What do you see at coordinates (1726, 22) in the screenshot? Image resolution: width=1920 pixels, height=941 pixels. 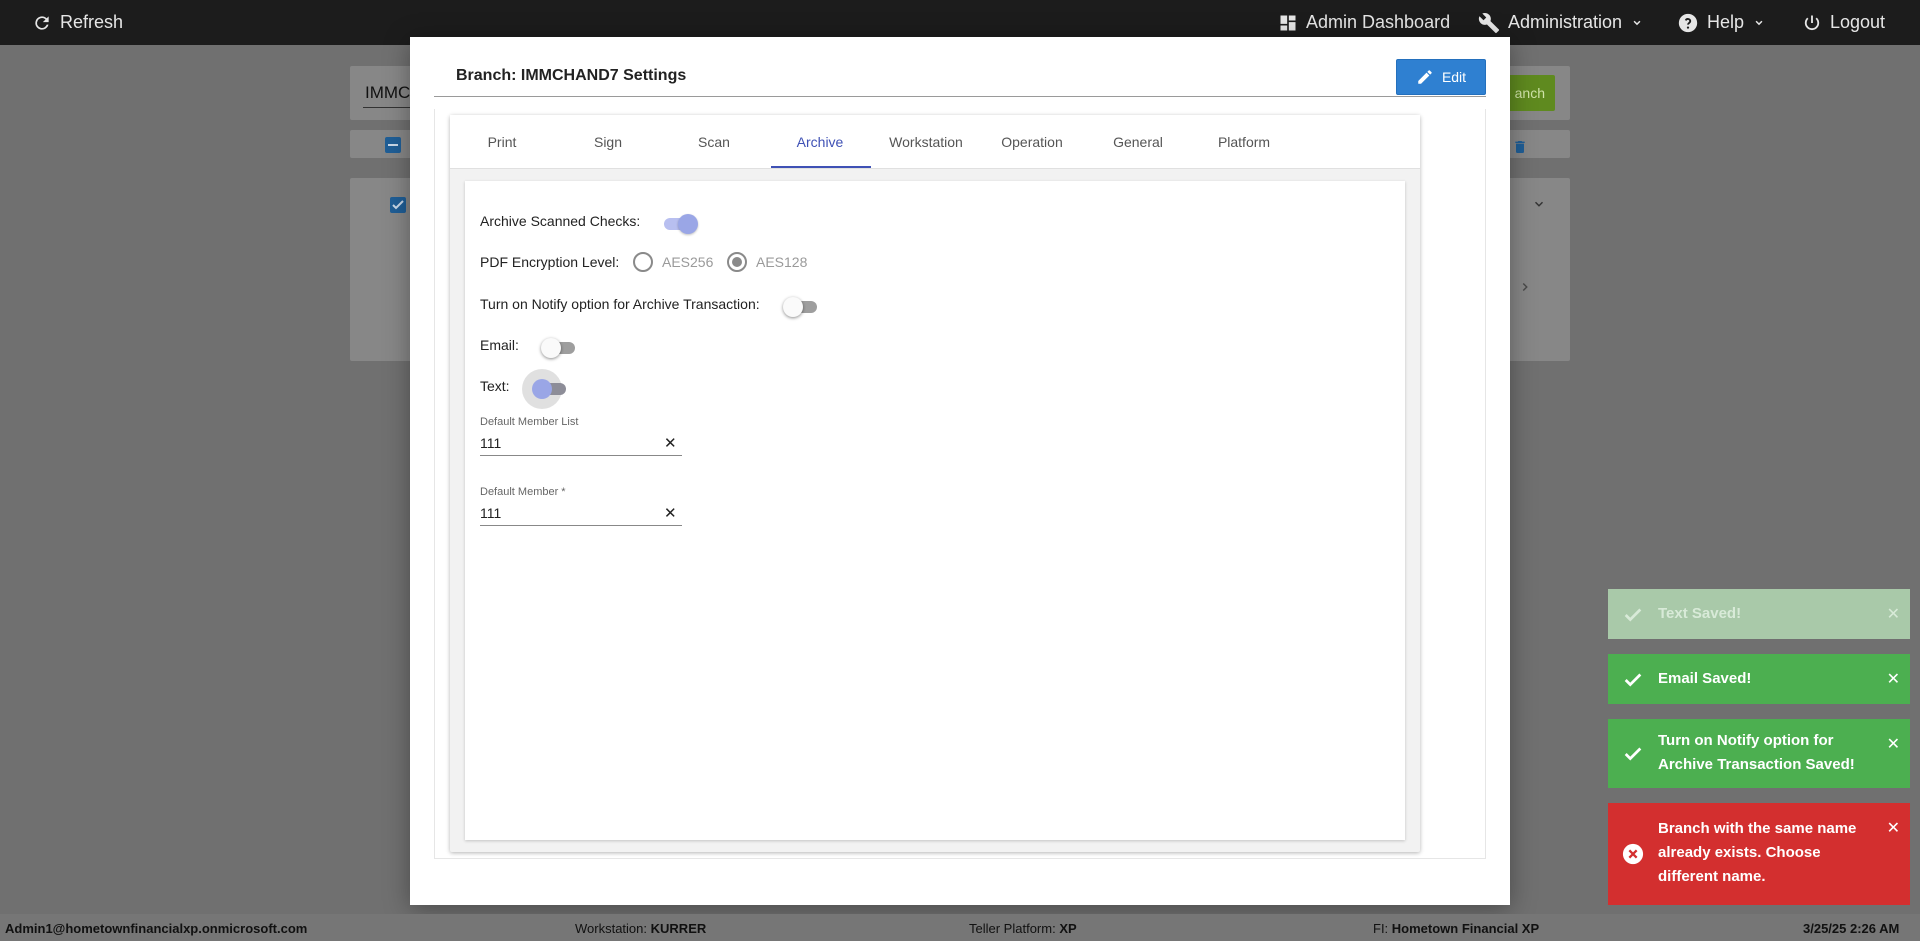 I see `help-label: Help` at bounding box center [1726, 22].